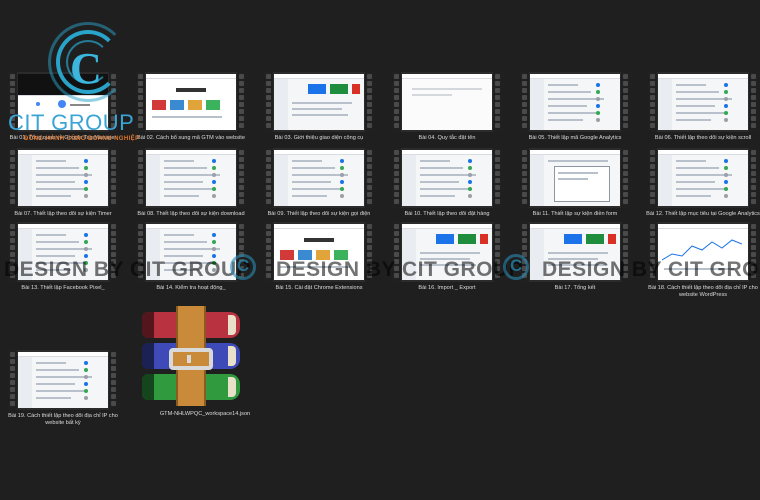  I want to click on file-caption: Bài 14. Kiểm tra hoạt động_, so click(191, 288).